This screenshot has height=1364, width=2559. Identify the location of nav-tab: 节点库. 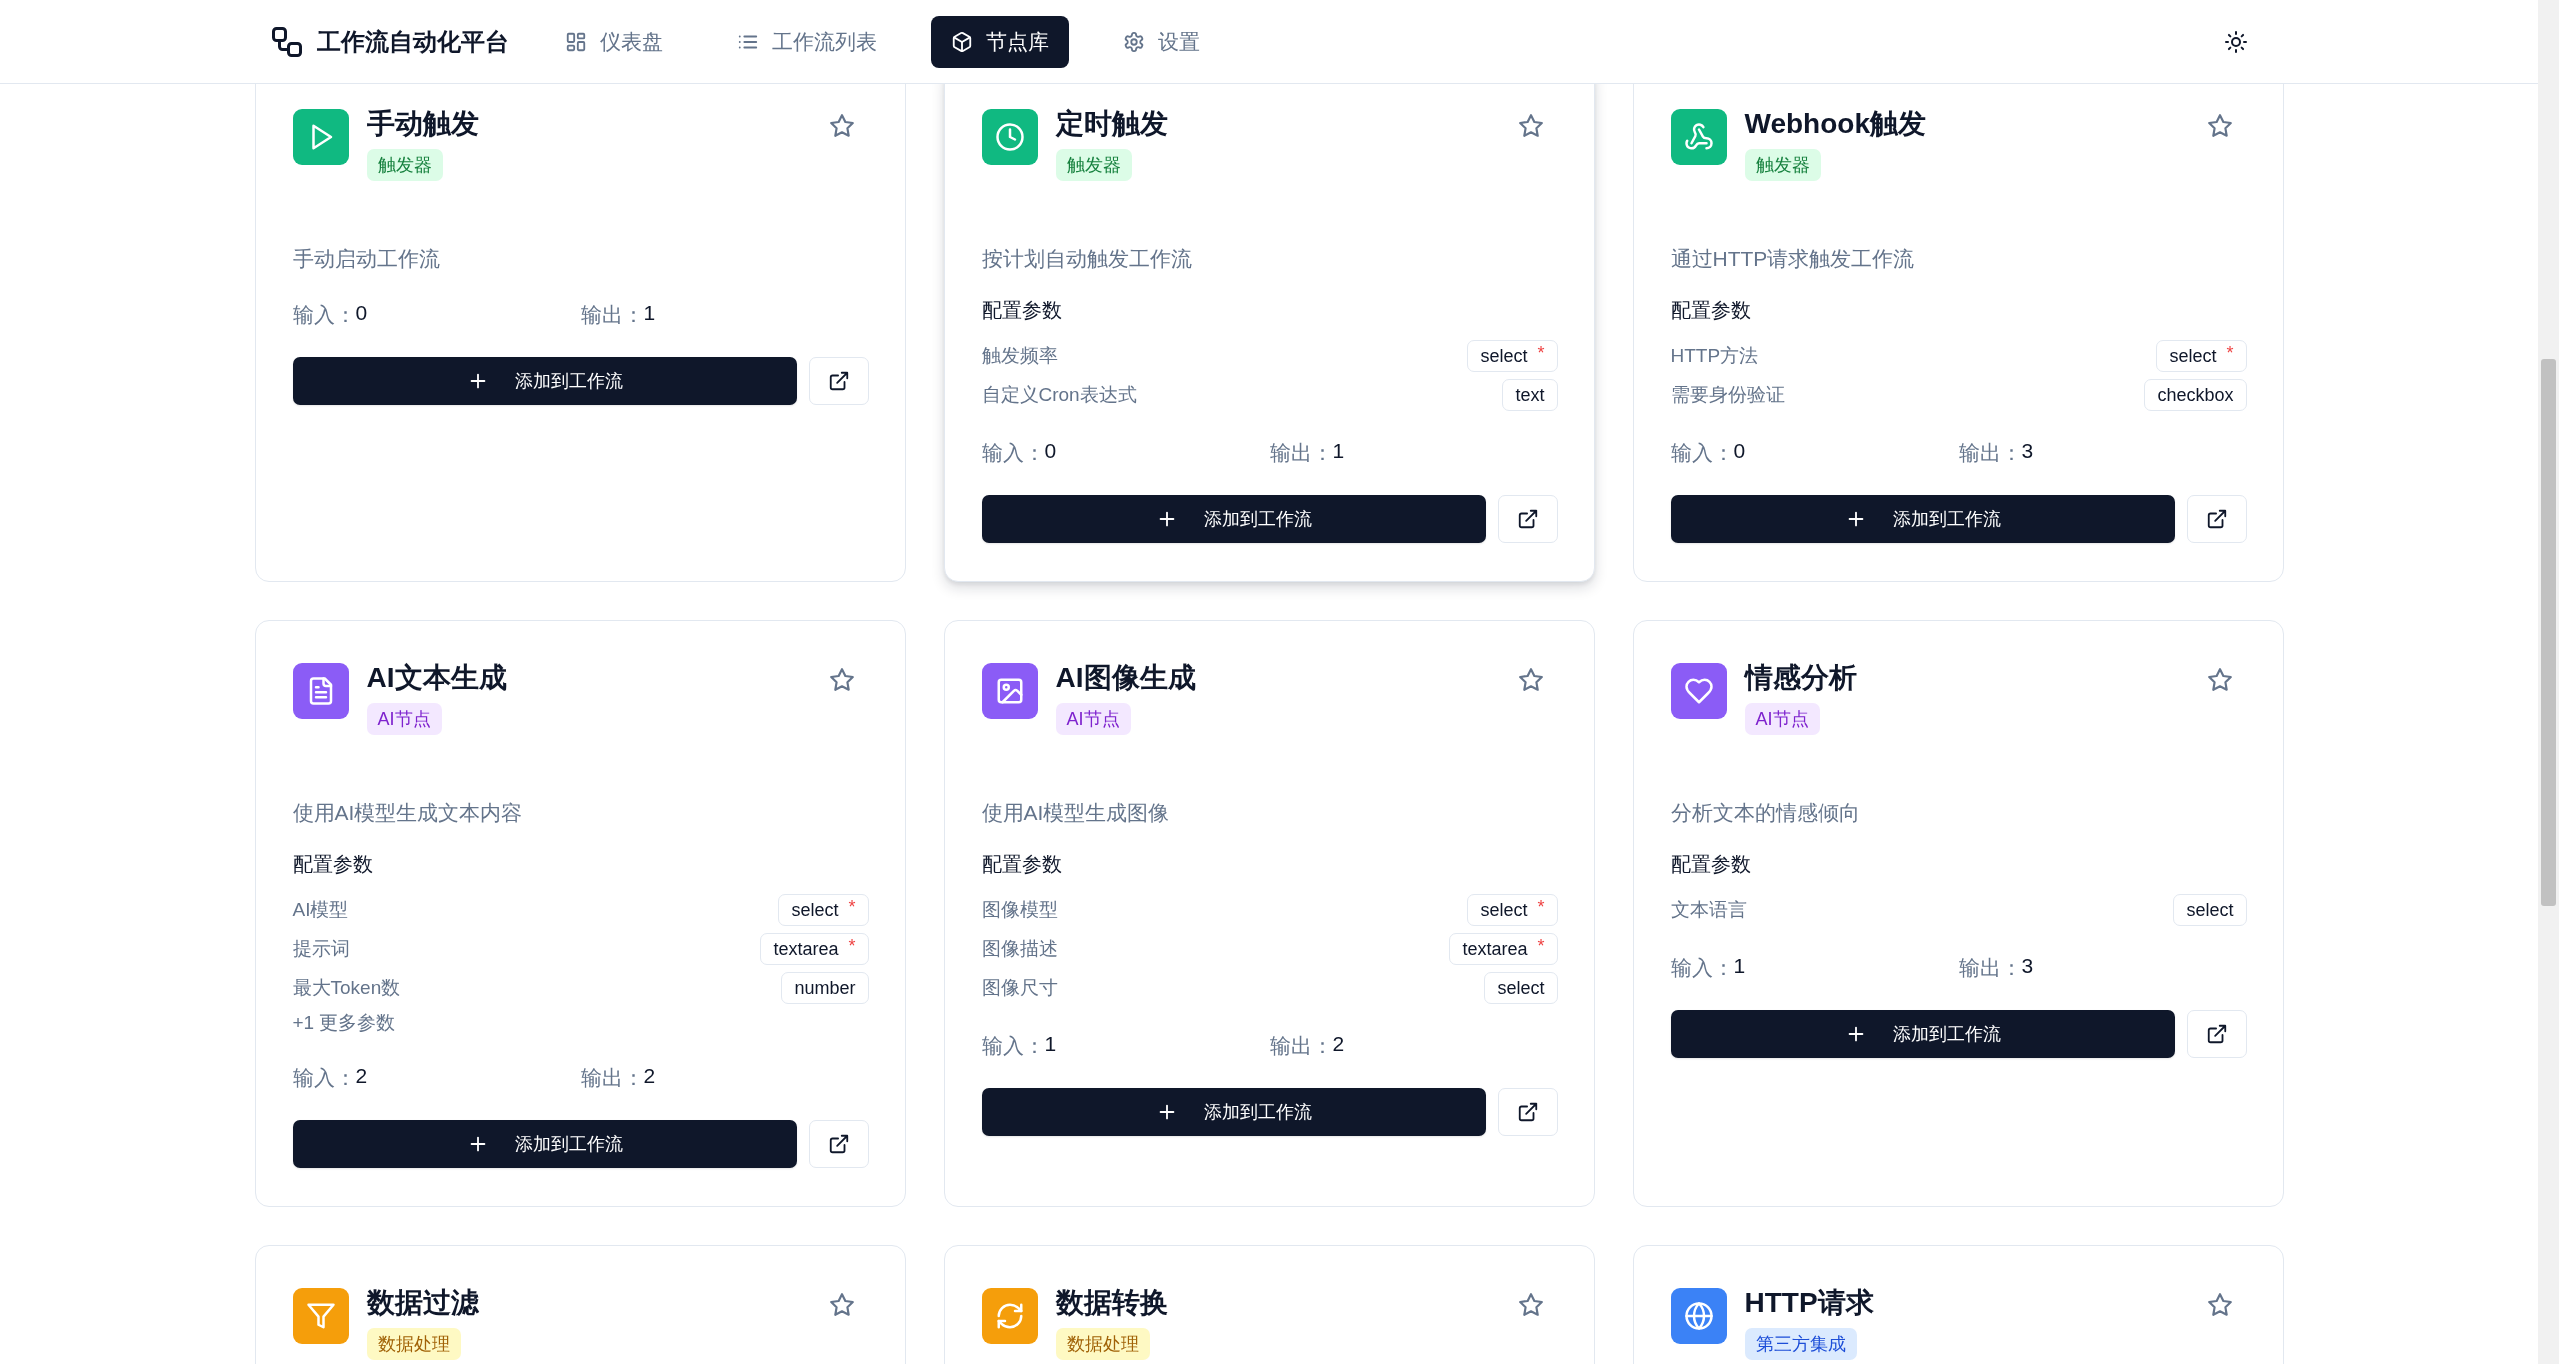
(999, 41).